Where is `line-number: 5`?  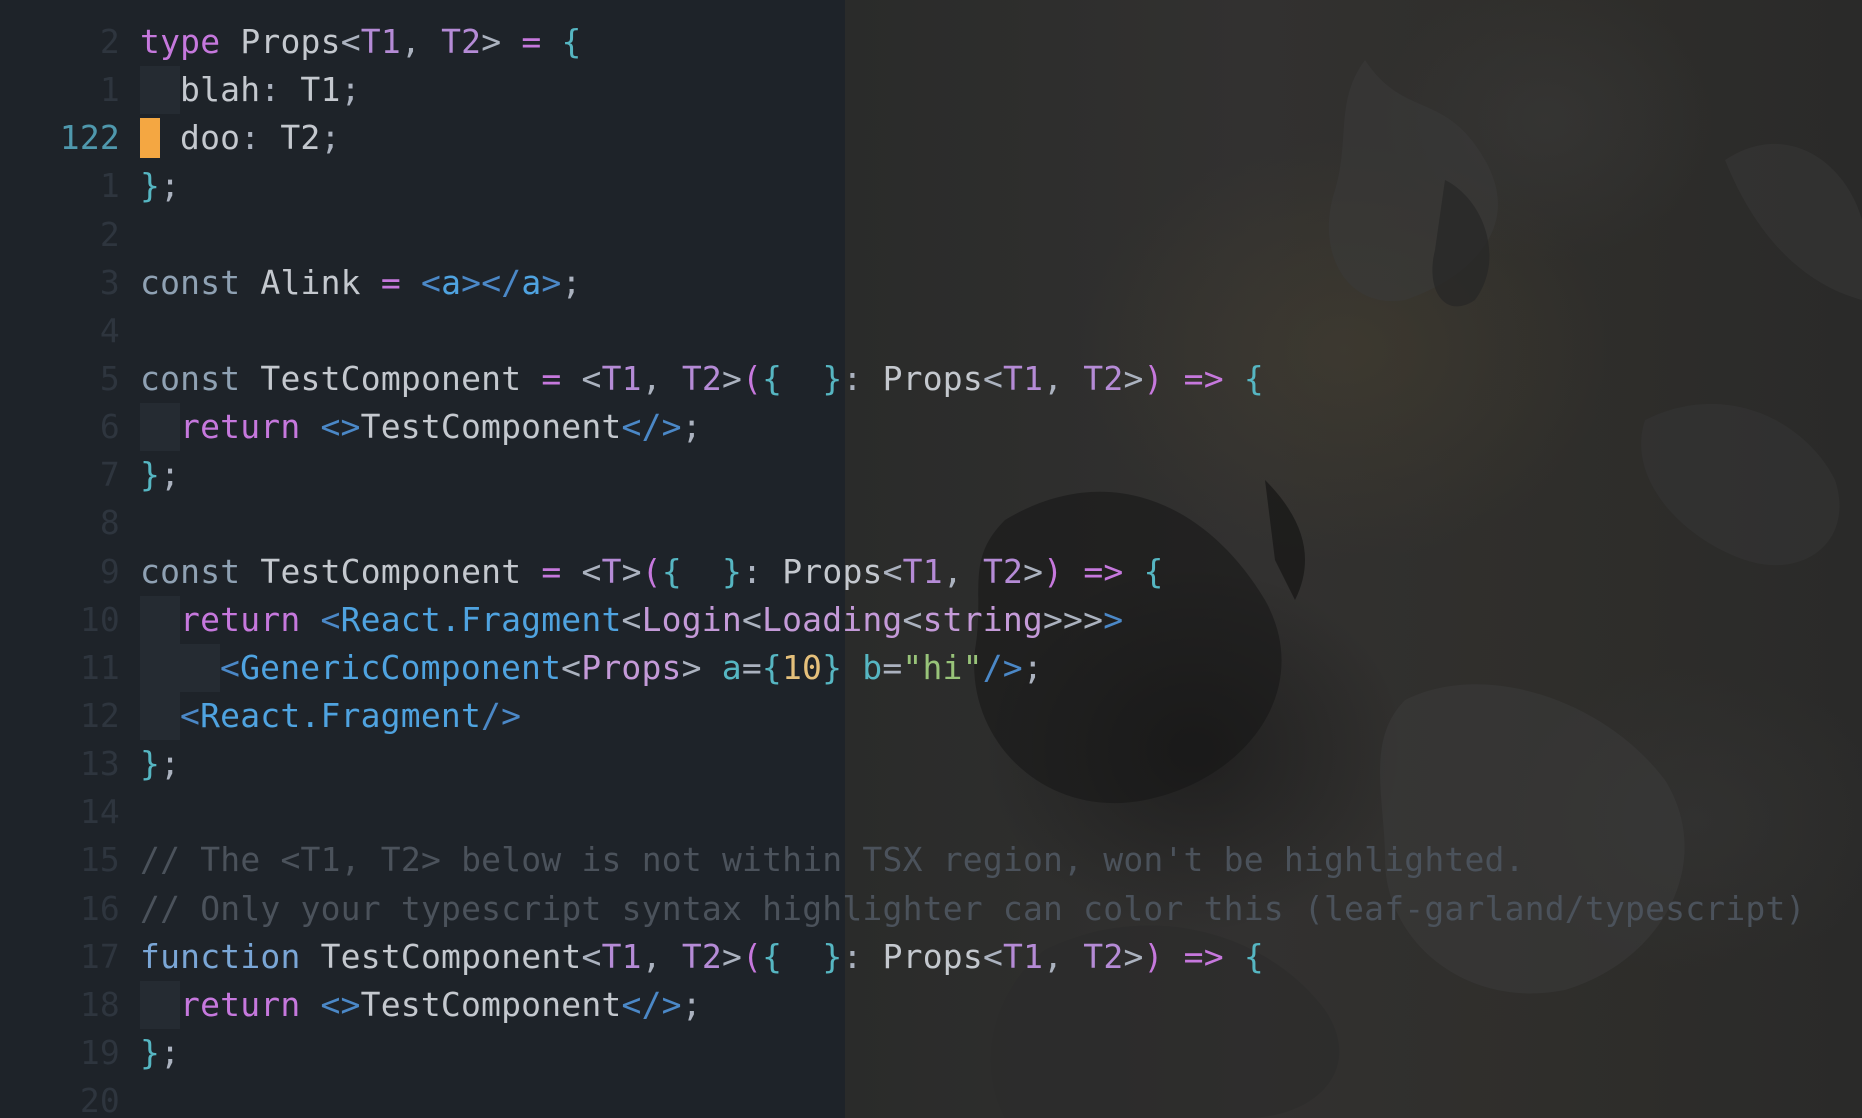 line-number: 5 is located at coordinates (109, 378).